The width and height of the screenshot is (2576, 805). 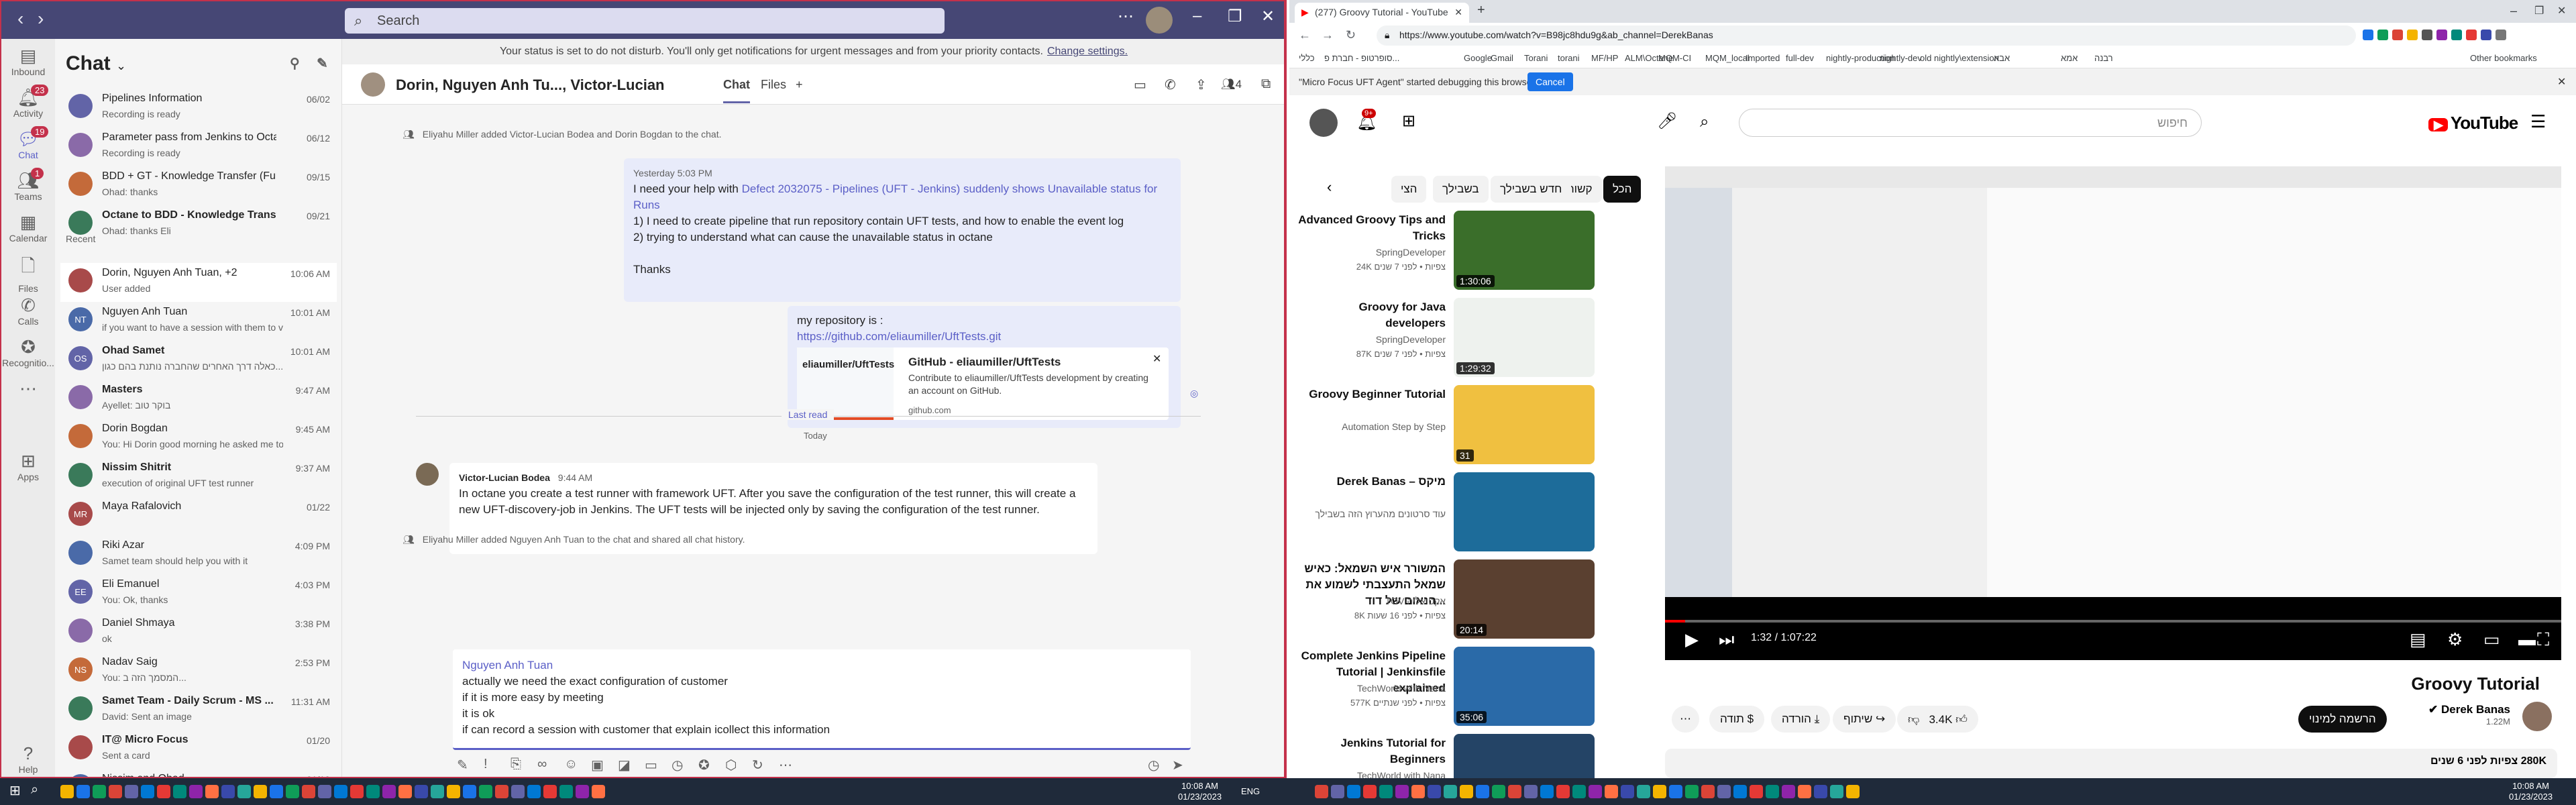 I want to click on chat-title: Dorin, Nguyen Anh Tu..., Victor-Lucian, so click(x=530, y=85).